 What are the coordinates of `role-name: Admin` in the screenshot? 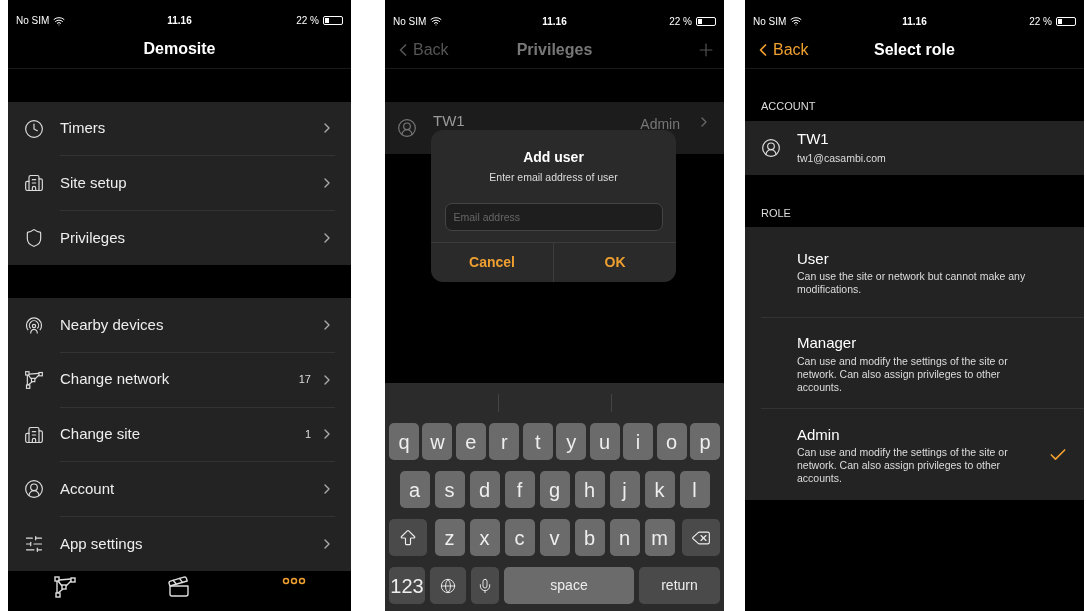 It's located at (819, 434).